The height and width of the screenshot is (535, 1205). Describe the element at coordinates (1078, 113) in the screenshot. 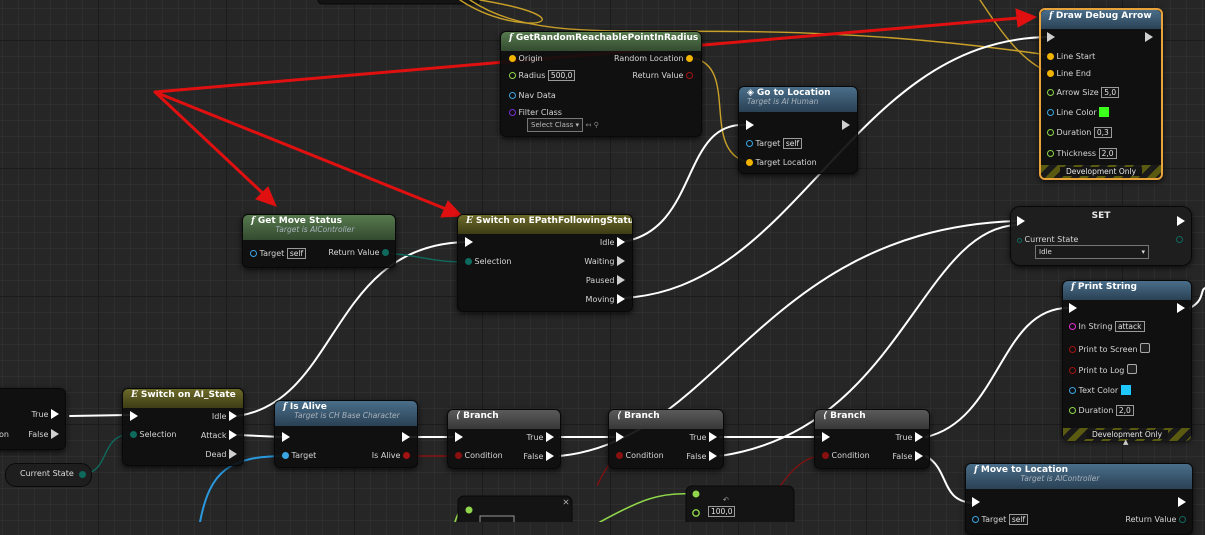

I see `line-color-pin: Line Color` at that location.